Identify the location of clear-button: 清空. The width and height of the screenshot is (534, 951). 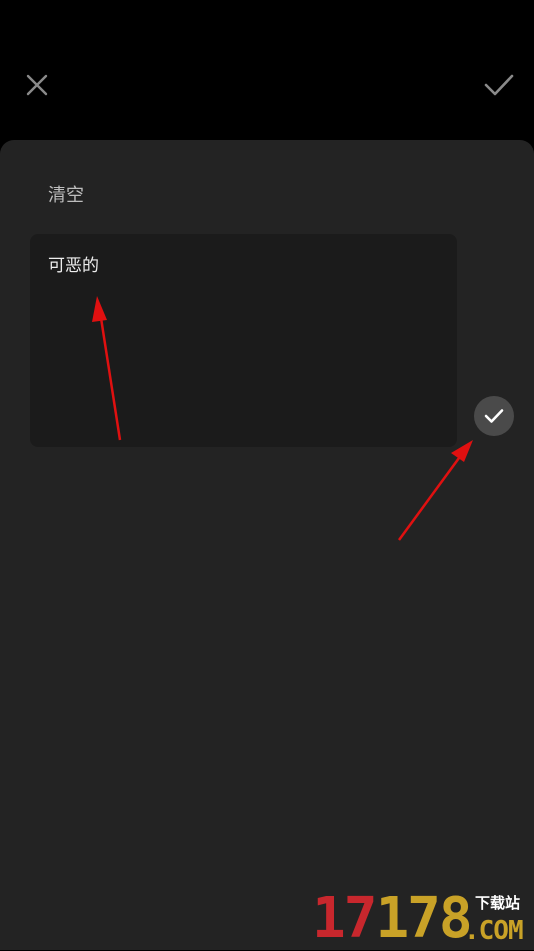
(66, 196).